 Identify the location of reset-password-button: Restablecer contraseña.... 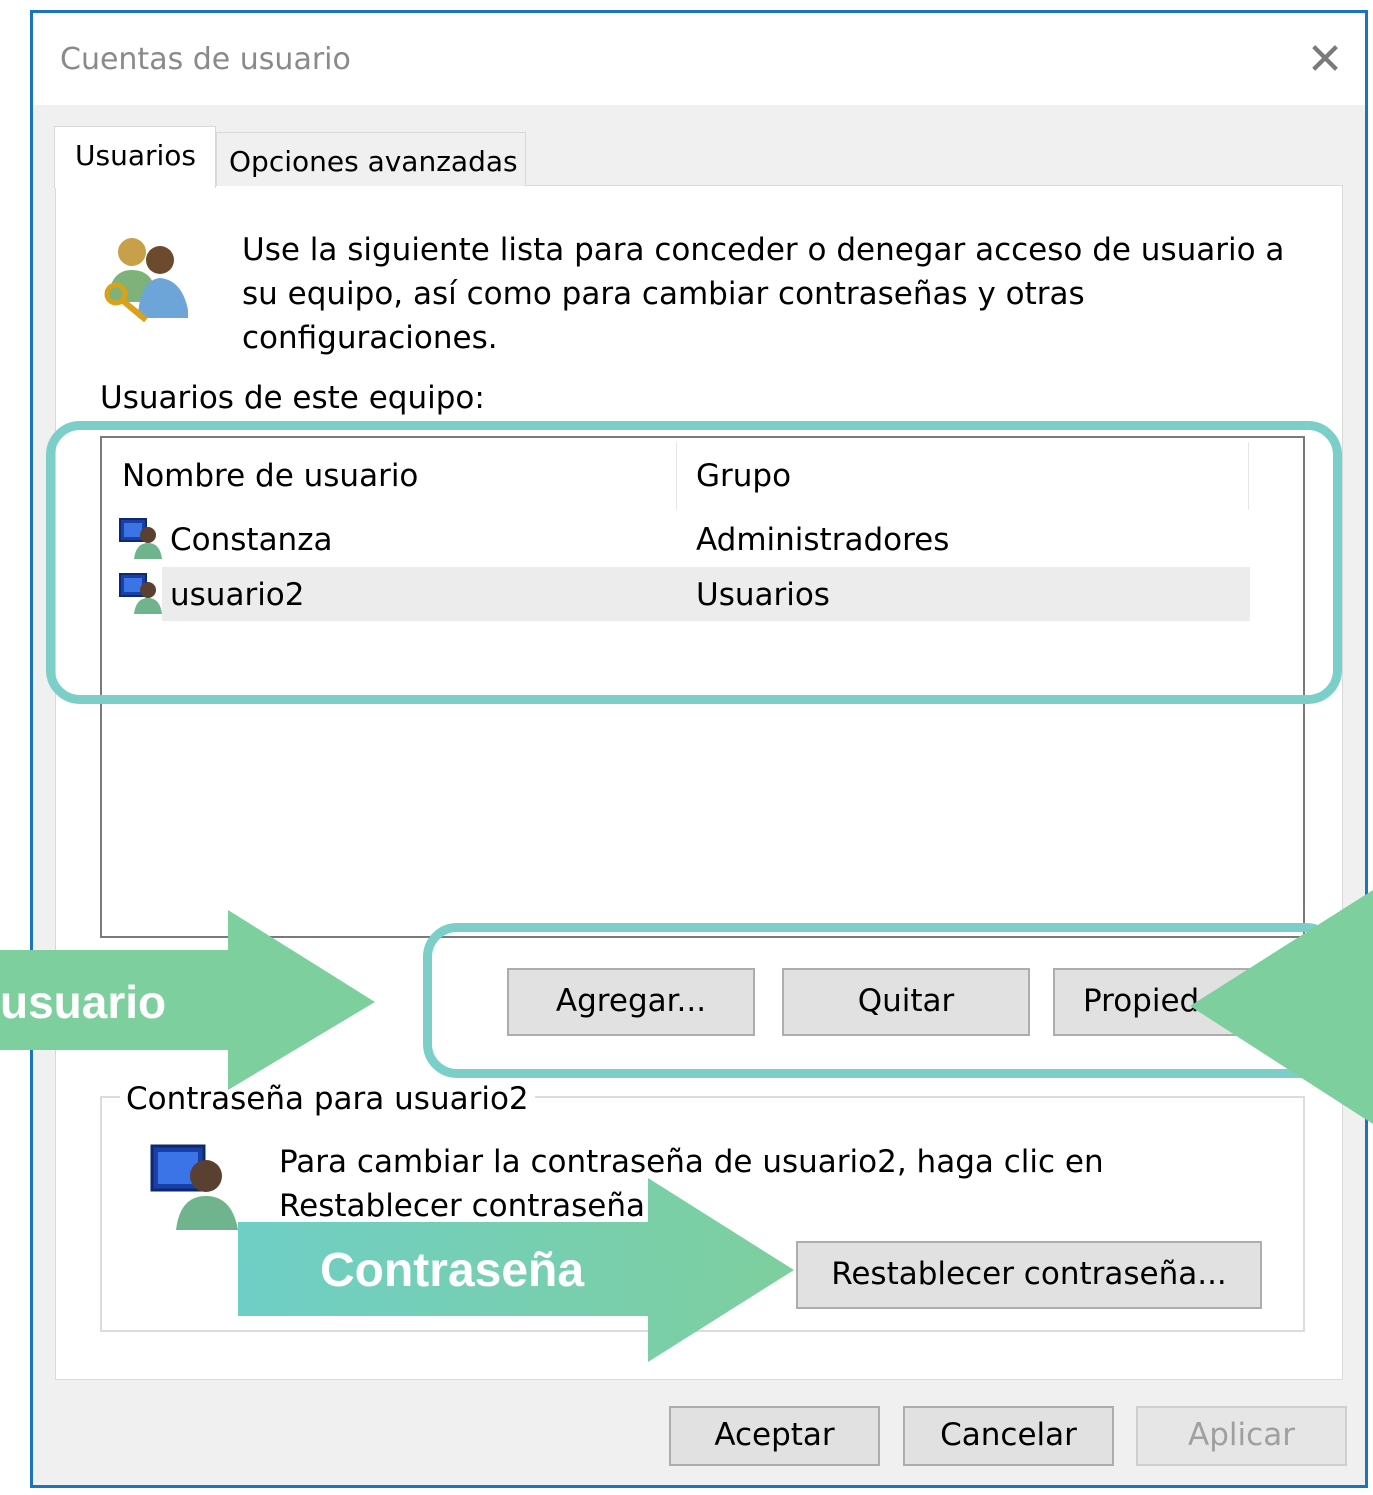
(1029, 1275).